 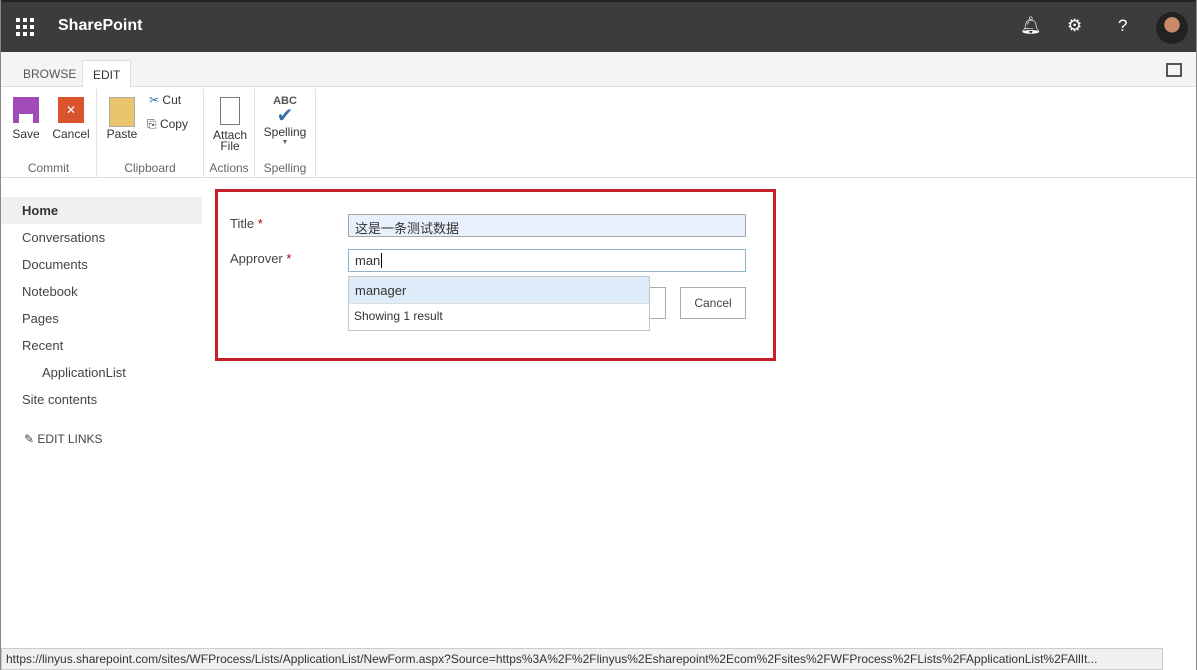 What do you see at coordinates (152, 124) in the screenshot?
I see `copy-icon: ⎘` at bounding box center [152, 124].